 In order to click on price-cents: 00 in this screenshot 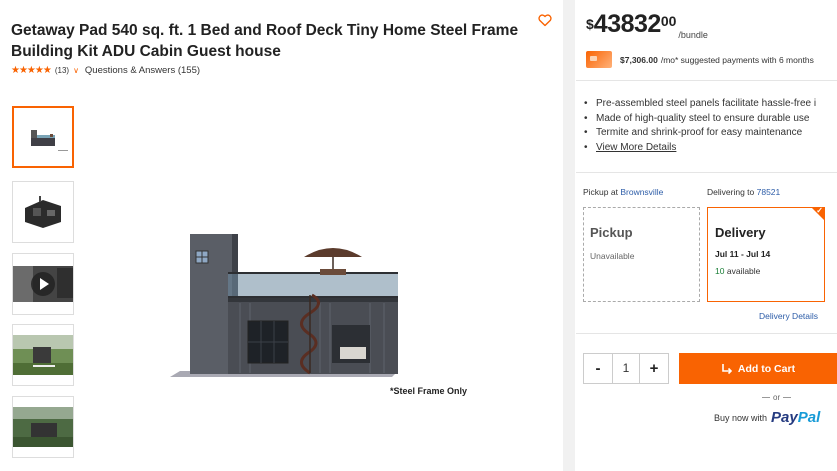, I will do `click(668, 21)`.